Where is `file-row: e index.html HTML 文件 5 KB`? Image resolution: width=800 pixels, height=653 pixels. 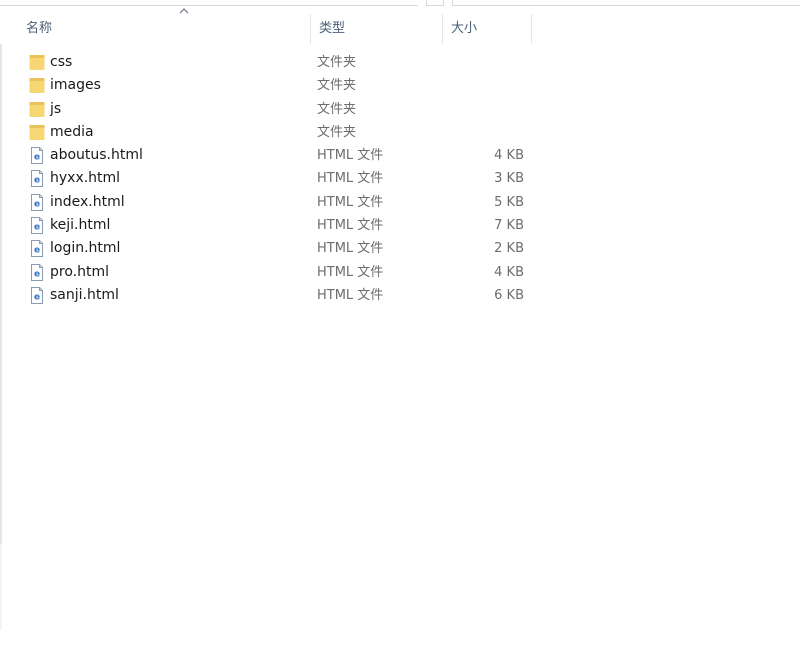
file-row: e index.html HTML 文件 5 KB is located at coordinates (266, 202).